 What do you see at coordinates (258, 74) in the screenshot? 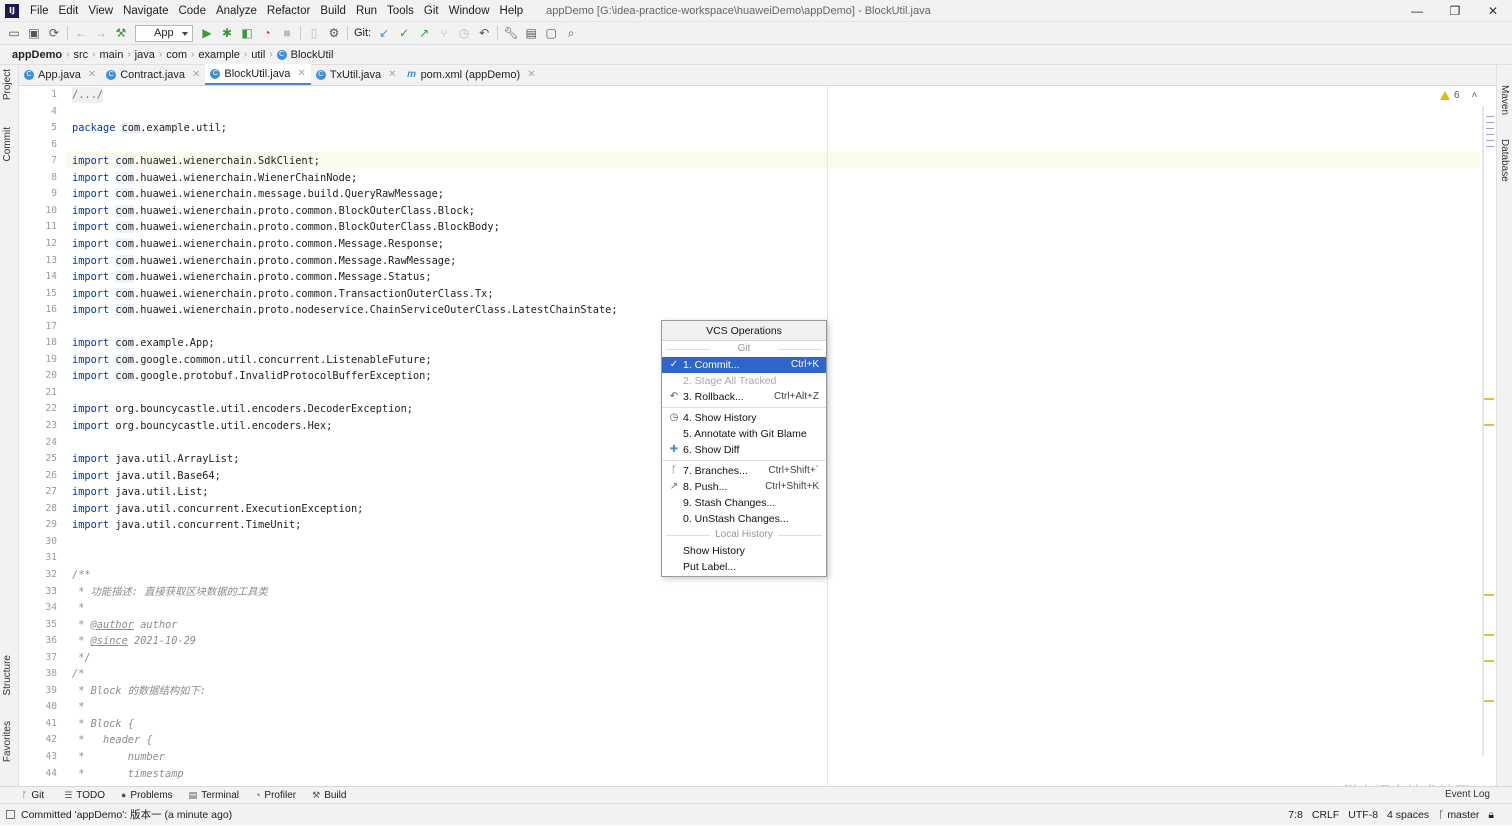
I see `tab-blockutil-java: C BlockUtil.java ✕` at bounding box center [258, 74].